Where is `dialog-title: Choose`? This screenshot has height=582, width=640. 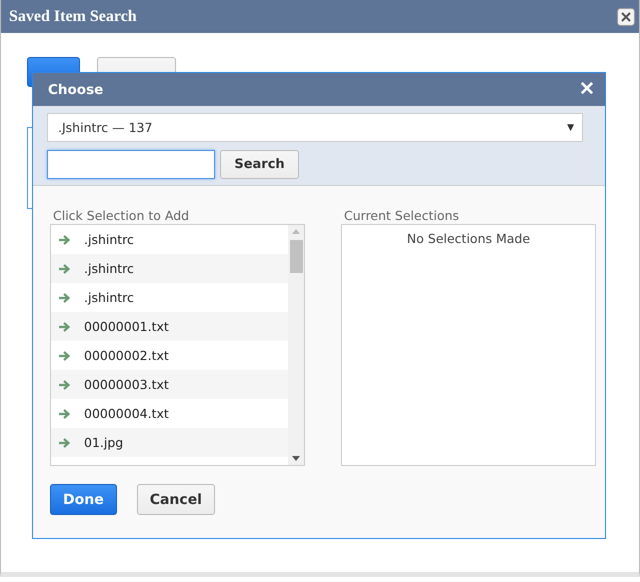
dialog-title: Choose is located at coordinates (76, 90).